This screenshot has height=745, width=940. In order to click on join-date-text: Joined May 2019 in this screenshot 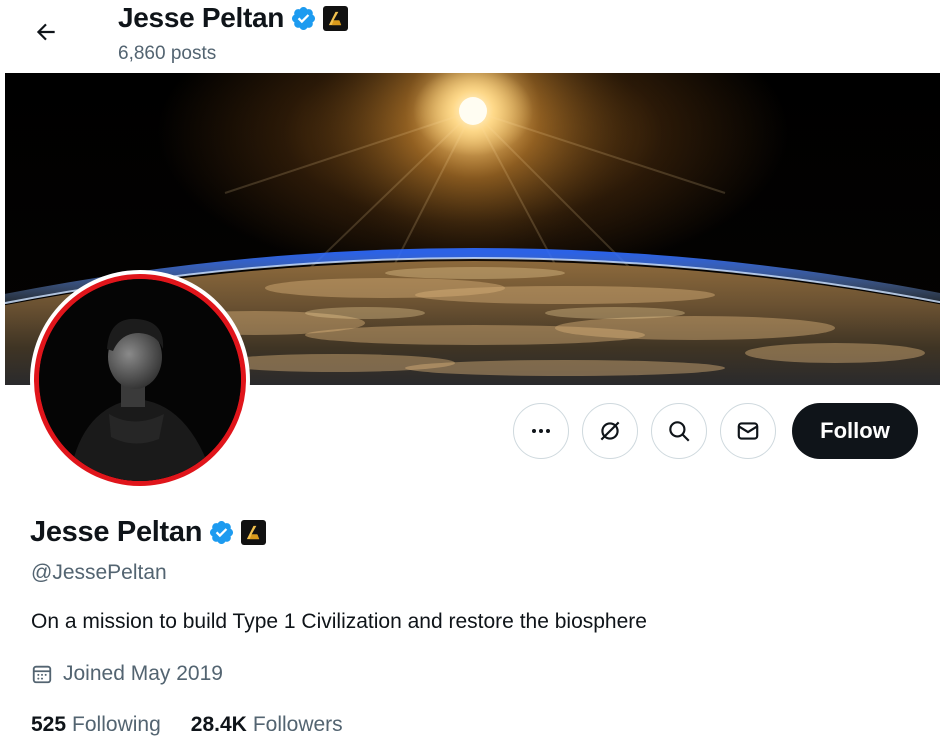, I will do `click(143, 673)`.